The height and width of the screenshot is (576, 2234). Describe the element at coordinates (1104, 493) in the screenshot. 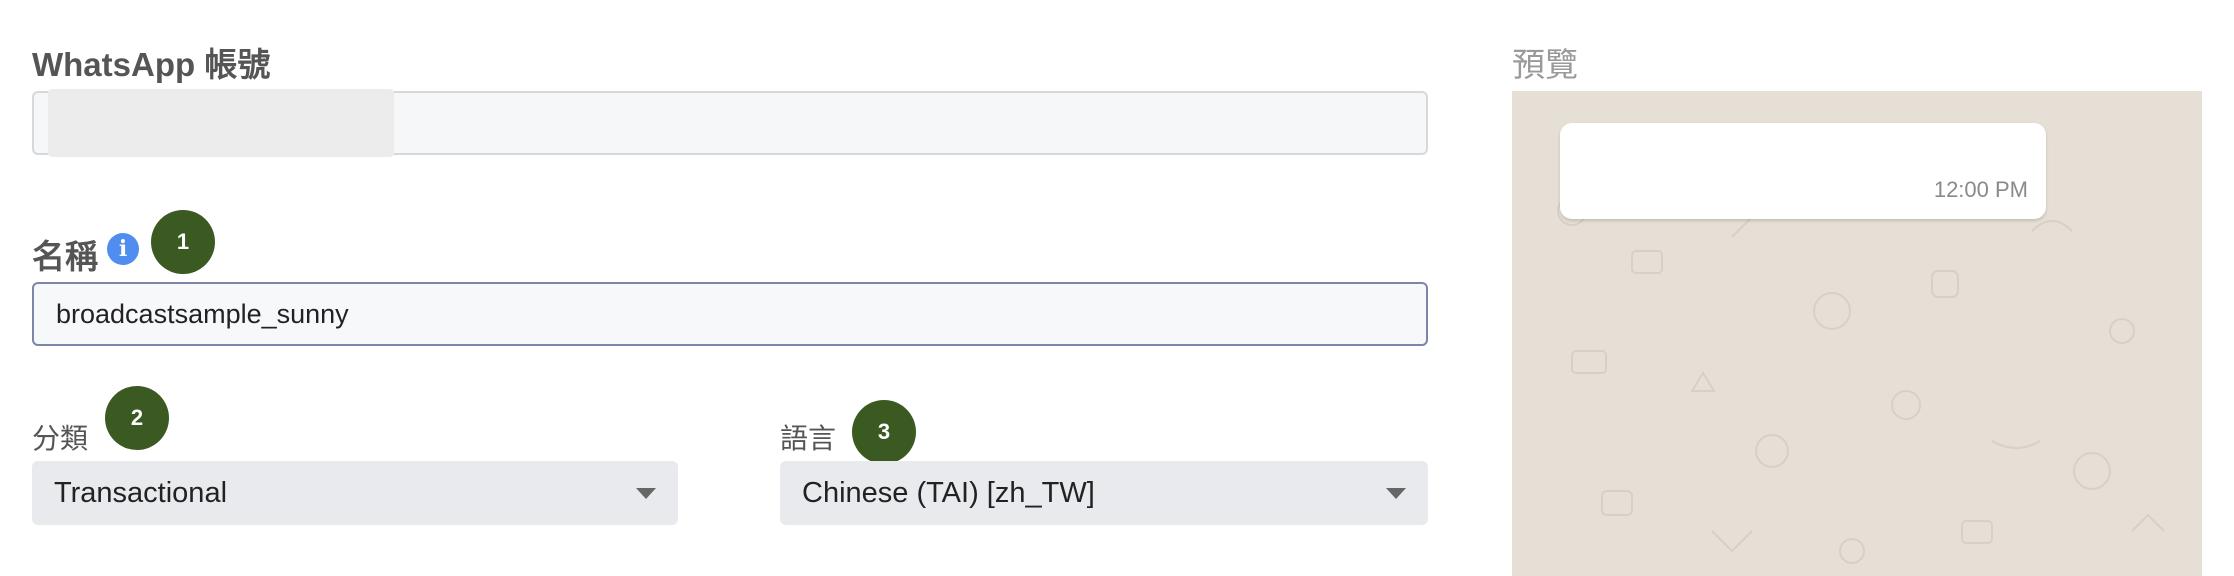

I see `language-select: Chinese (TAI) [zh_TW]` at that location.